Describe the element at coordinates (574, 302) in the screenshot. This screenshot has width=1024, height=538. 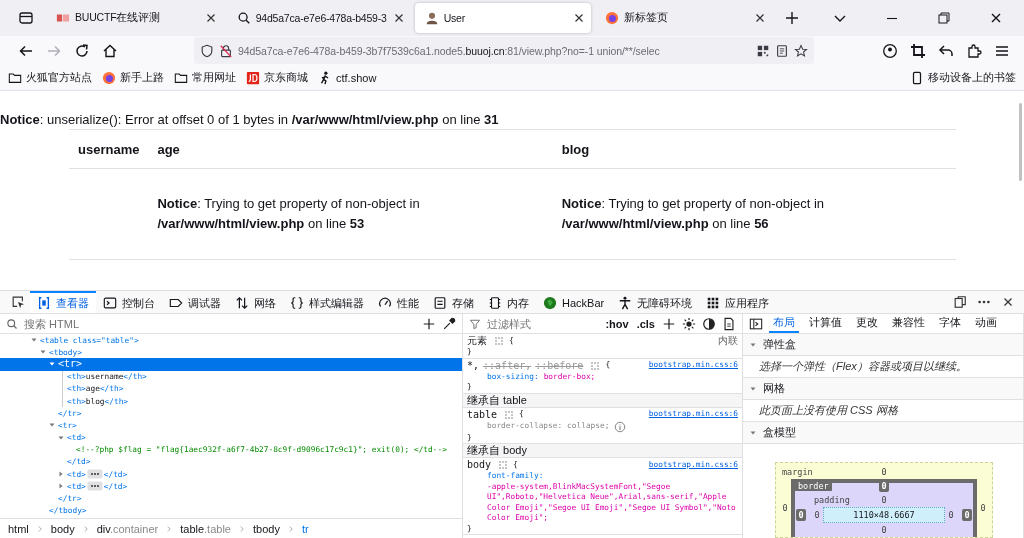
I see `devtools-tab: HackBar` at that location.